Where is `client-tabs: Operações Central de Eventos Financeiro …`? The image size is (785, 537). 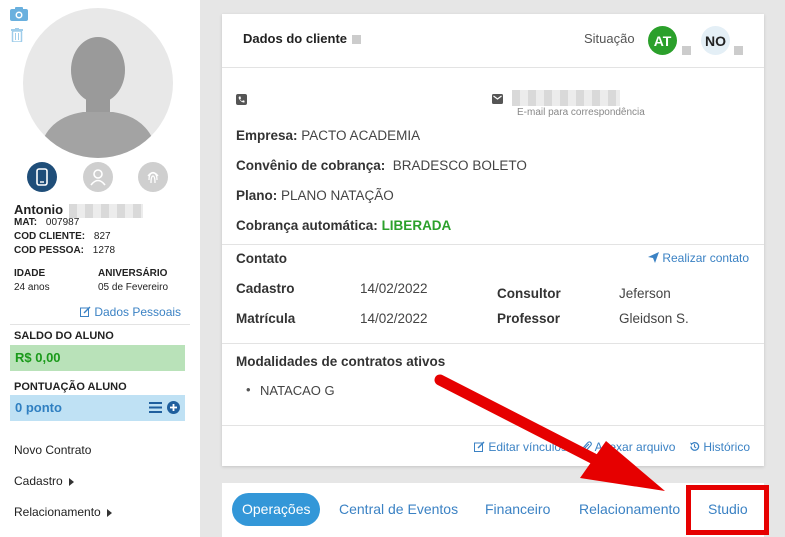 client-tabs: Operações Central de Eventos Financeiro … is located at coordinates (493, 510).